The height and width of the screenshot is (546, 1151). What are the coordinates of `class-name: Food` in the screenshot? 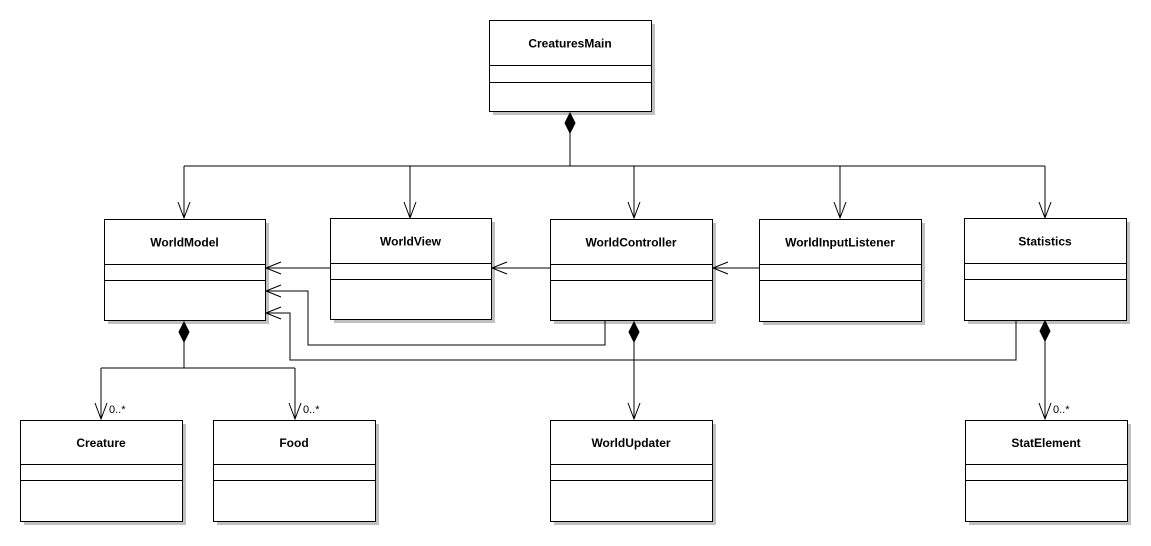 It's located at (293, 443).